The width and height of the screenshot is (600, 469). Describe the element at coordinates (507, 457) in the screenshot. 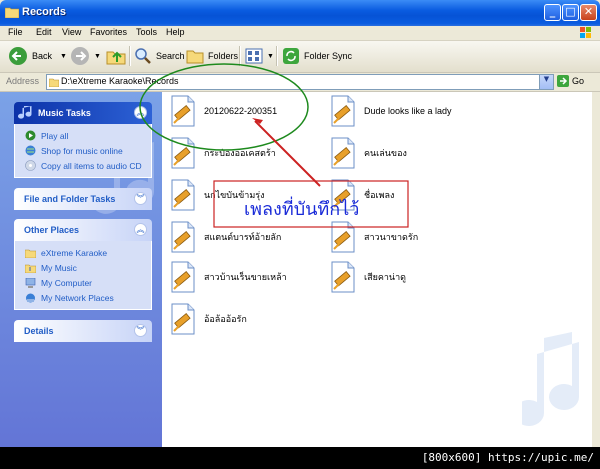

I see `watermark-text: [800x600] https://upic.me/` at that location.